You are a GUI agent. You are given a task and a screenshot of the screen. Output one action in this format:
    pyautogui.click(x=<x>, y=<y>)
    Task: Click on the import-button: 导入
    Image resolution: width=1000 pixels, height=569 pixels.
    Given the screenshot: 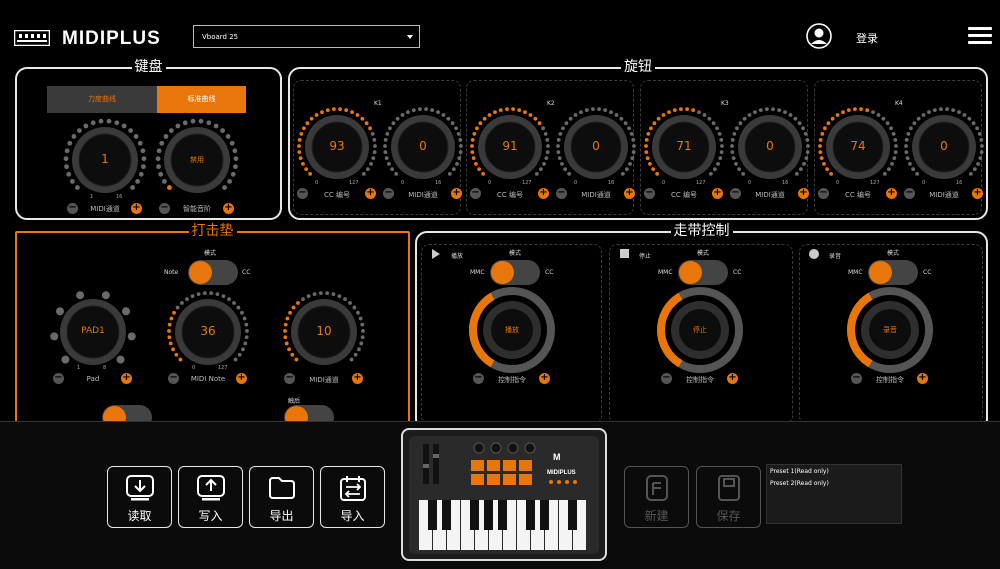 What is the action you would take?
    pyautogui.click(x=352, y=497)
    